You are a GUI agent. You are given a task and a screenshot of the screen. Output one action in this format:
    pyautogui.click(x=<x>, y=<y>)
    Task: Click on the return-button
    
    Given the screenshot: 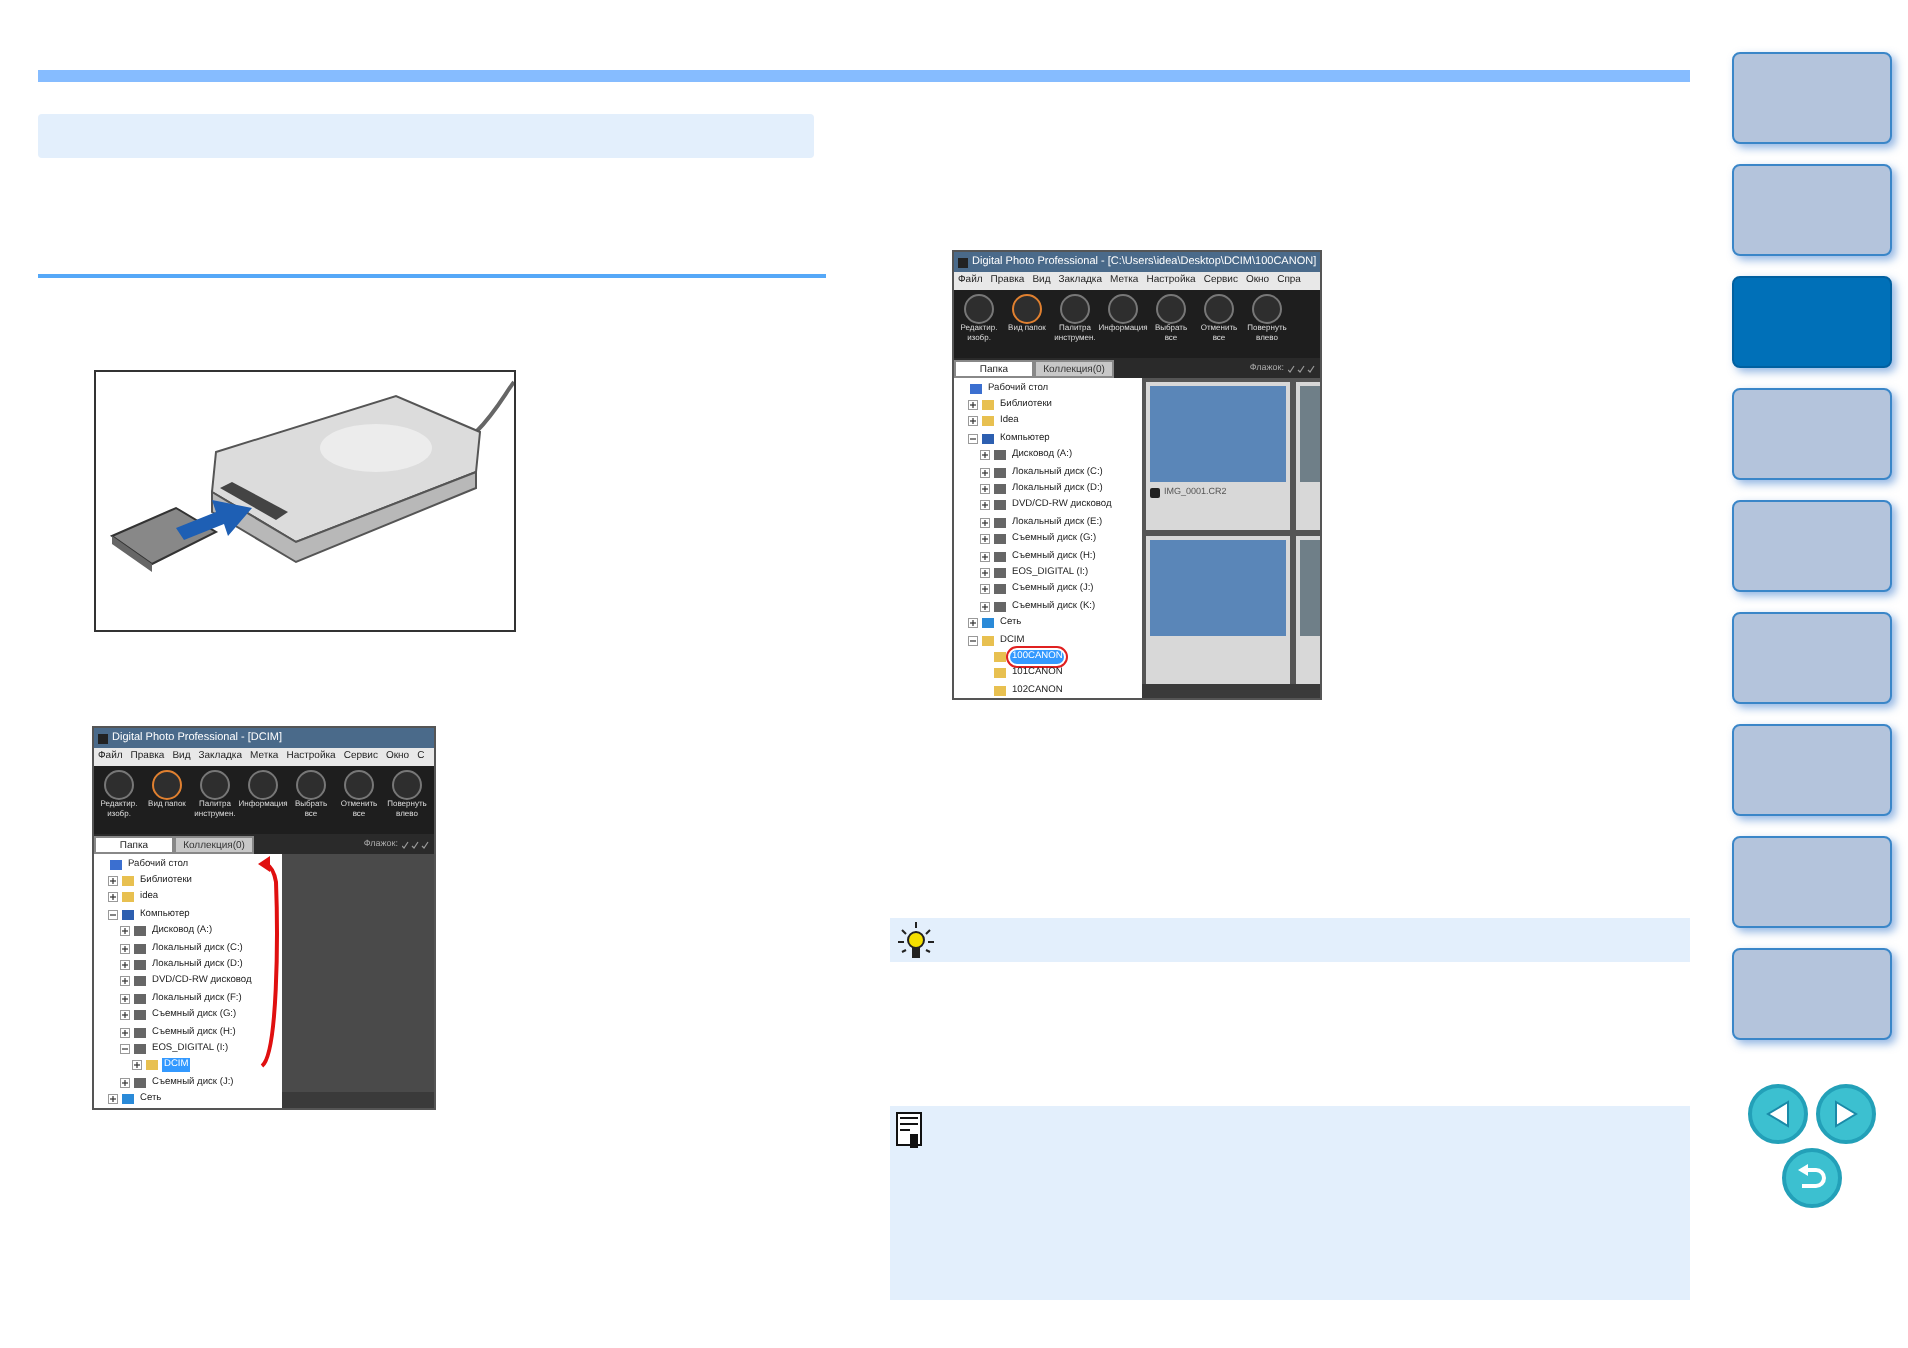 What is the action you would take?
    pyautogui.click(x=1812, y=1178)
    